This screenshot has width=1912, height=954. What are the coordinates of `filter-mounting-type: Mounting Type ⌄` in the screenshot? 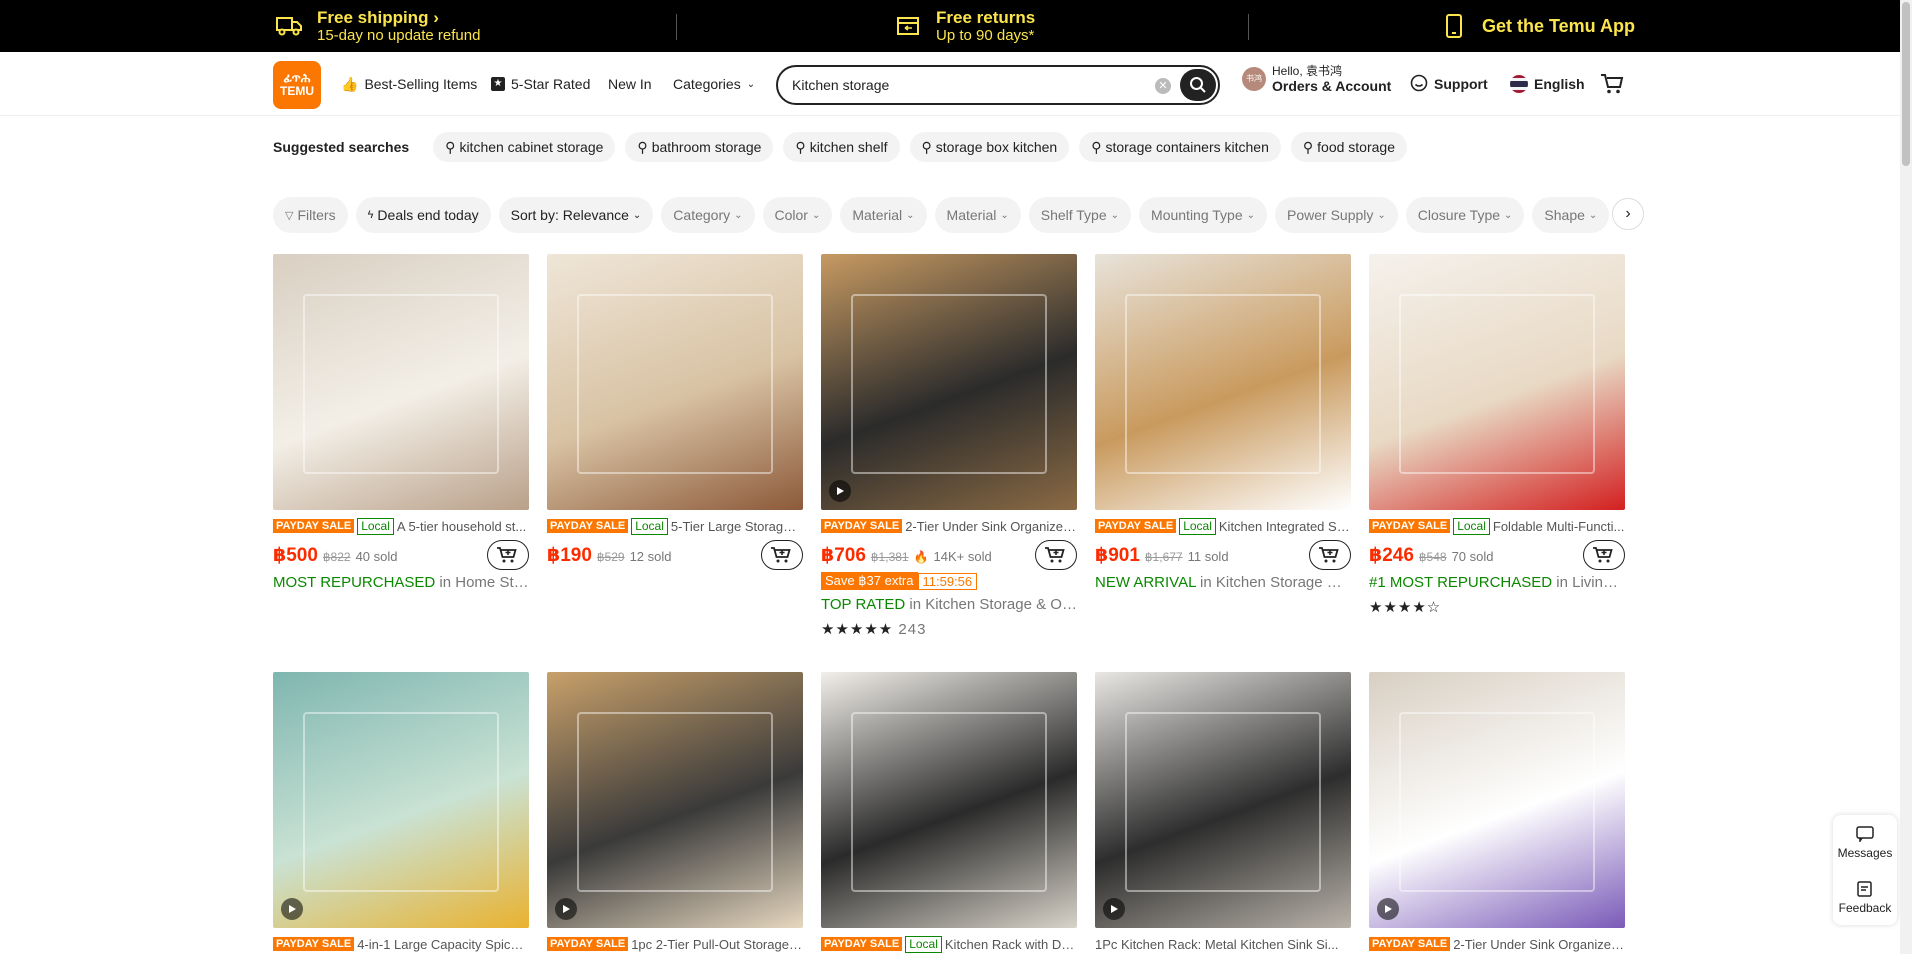 It's located at (1203, 215).